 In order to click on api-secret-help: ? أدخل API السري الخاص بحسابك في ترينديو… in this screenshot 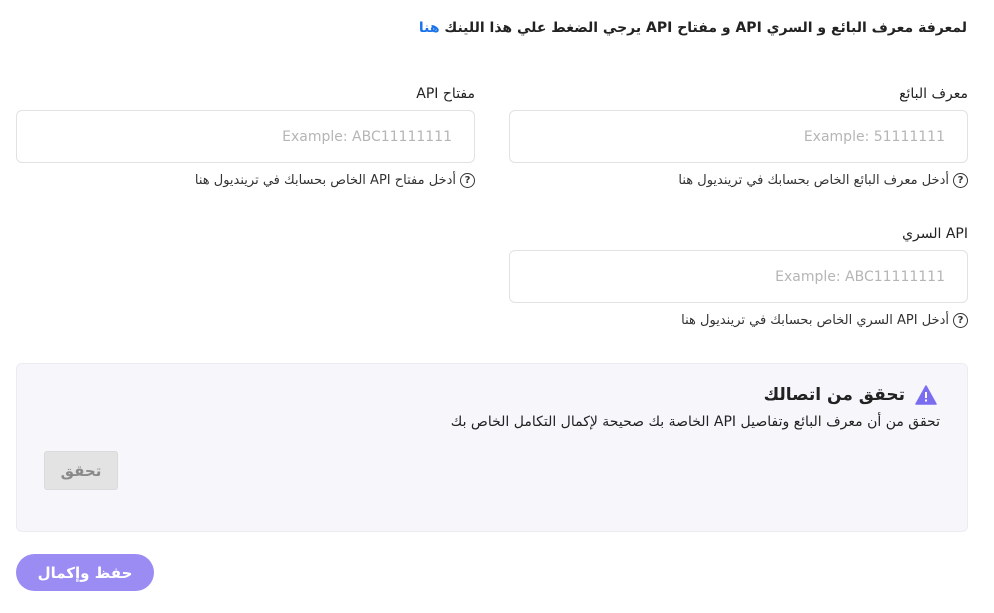, I will do `click(738, 320)`.